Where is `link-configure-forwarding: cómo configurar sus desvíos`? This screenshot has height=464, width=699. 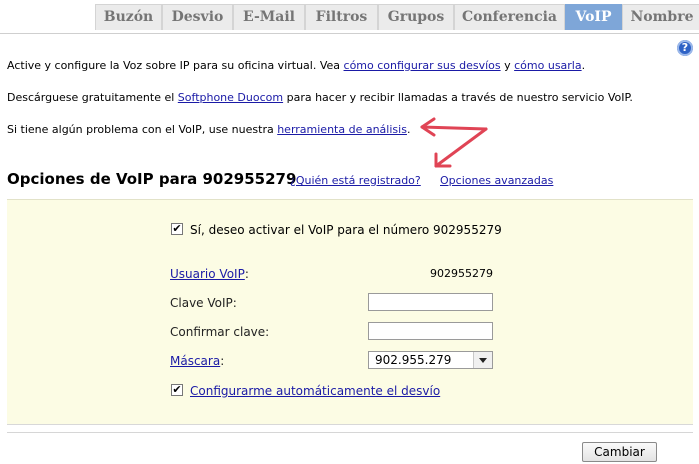
link-configure-forwarding: cómo configurar sus desvíos is located at coordinates (422, 65).